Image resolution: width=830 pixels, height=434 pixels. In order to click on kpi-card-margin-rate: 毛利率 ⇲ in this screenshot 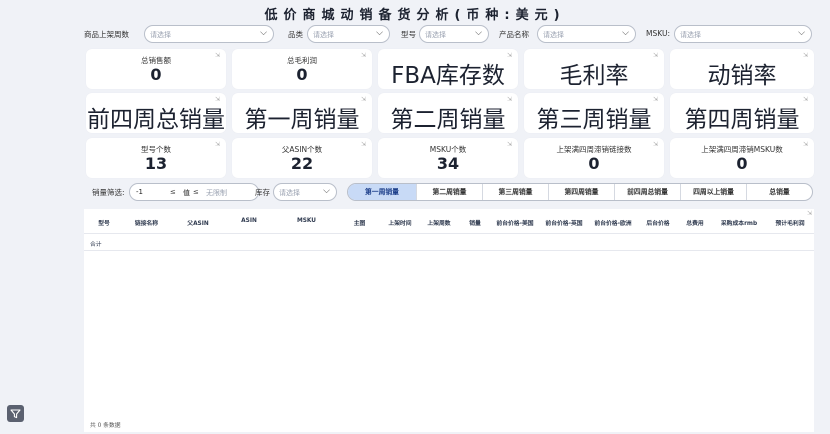, I will do `click(594, 69)`.